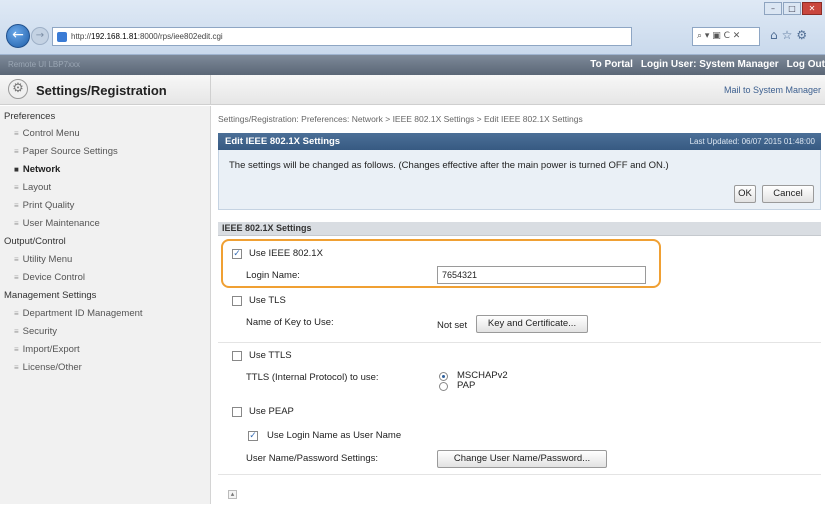  I want to click on use-peap-label: Use PEAP, so click(271, 411).